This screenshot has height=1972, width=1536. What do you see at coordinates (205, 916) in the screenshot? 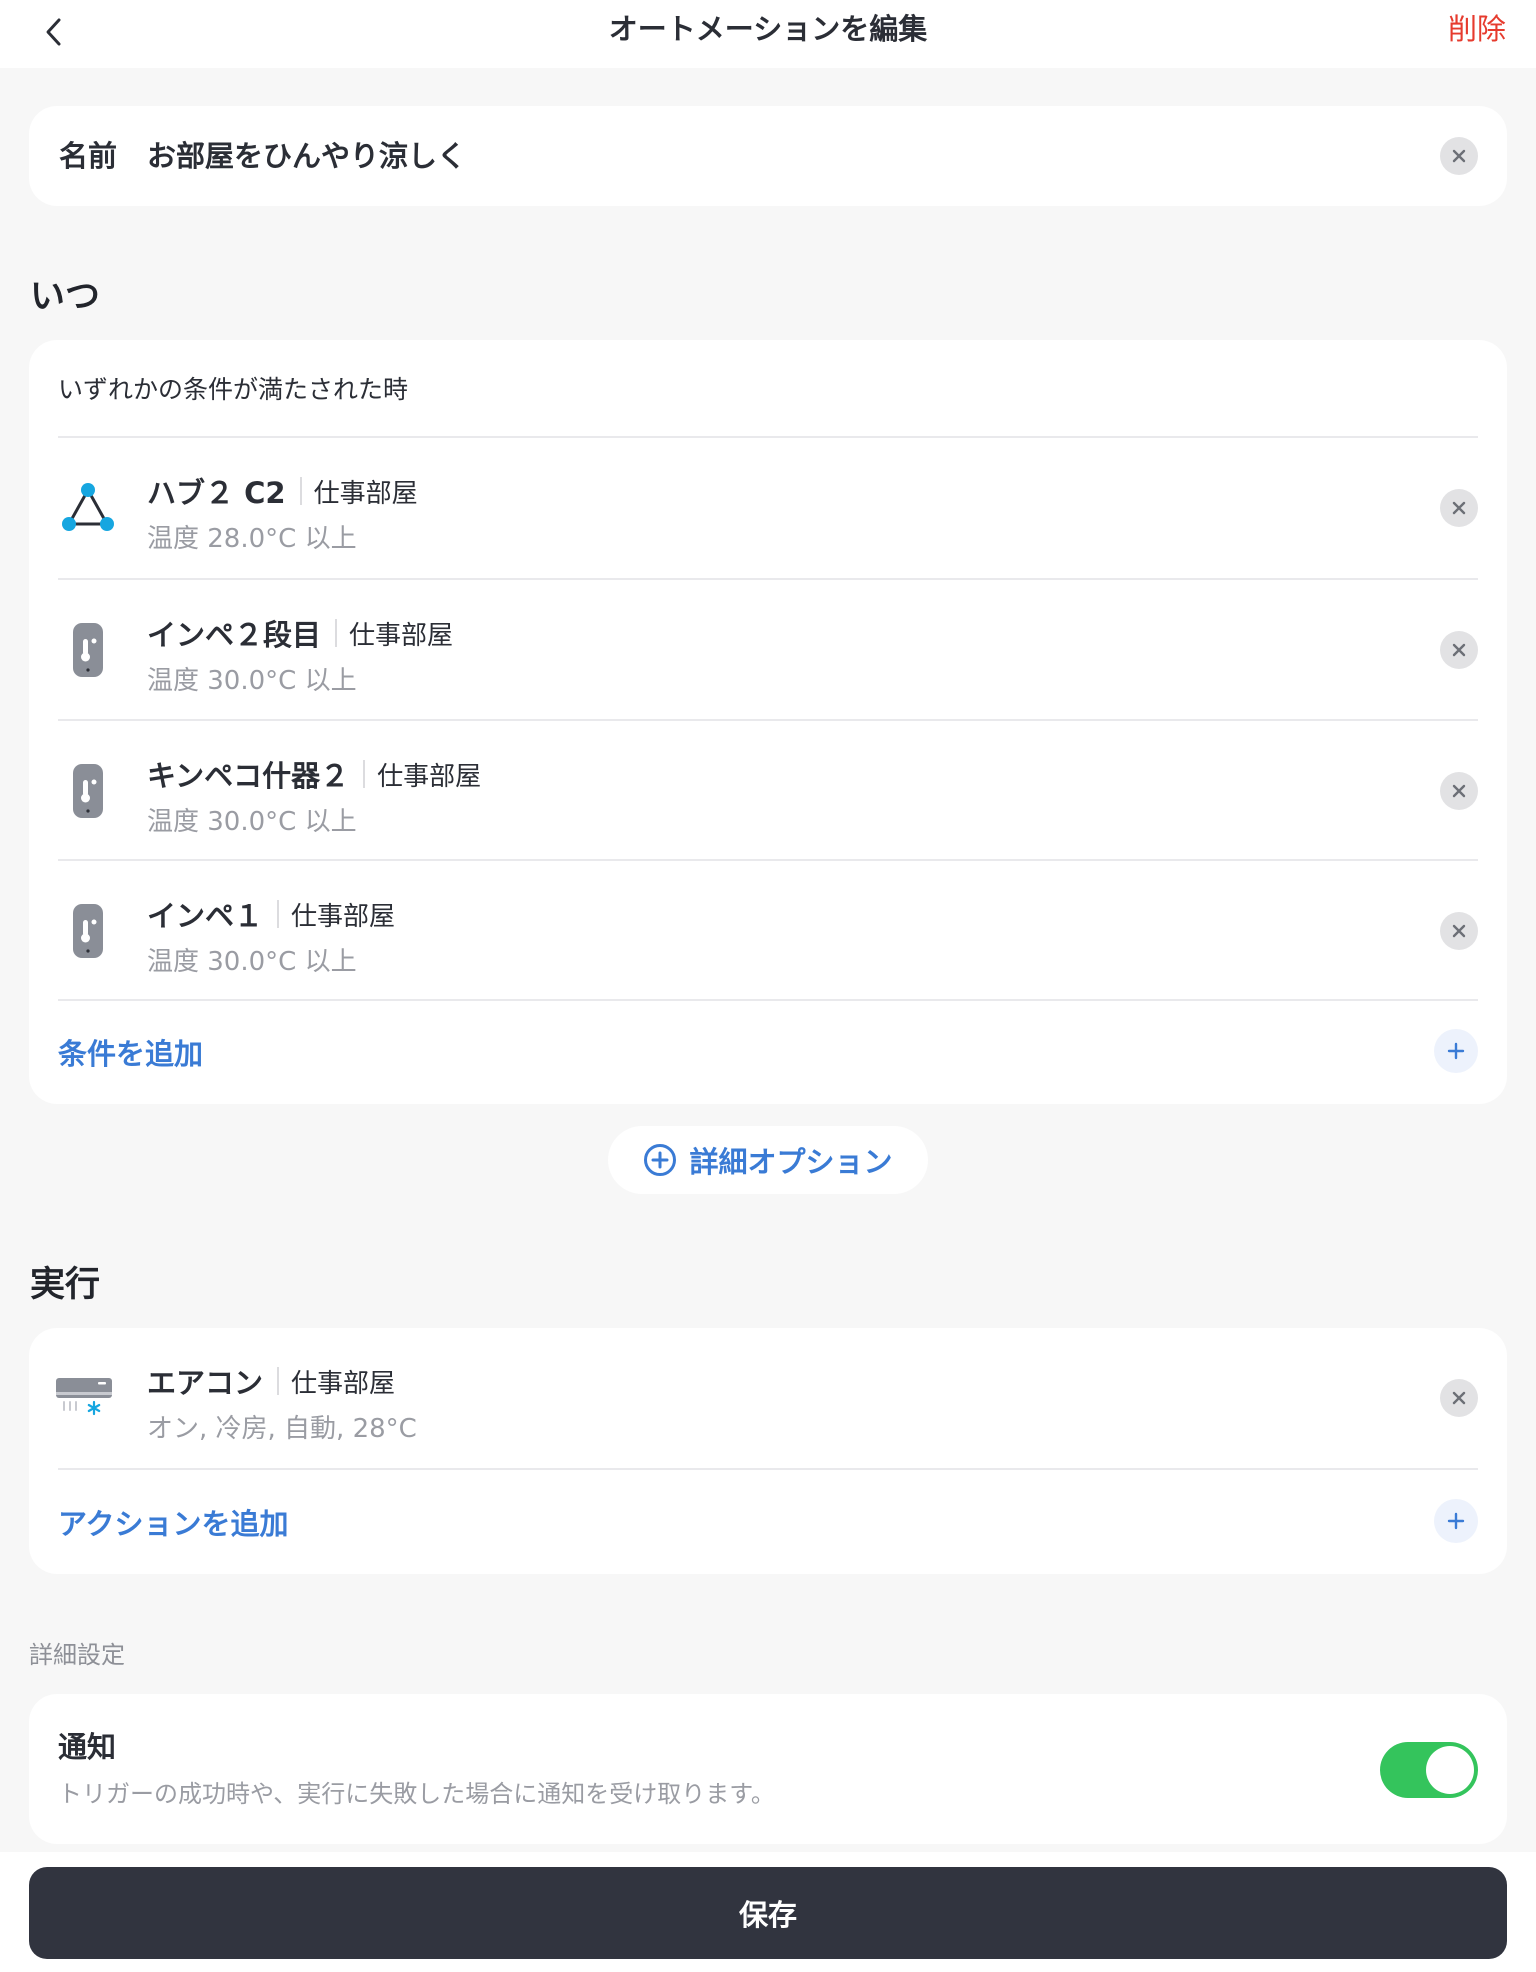
I see `condition-device: インペ１` at bounding box center [205, 916].